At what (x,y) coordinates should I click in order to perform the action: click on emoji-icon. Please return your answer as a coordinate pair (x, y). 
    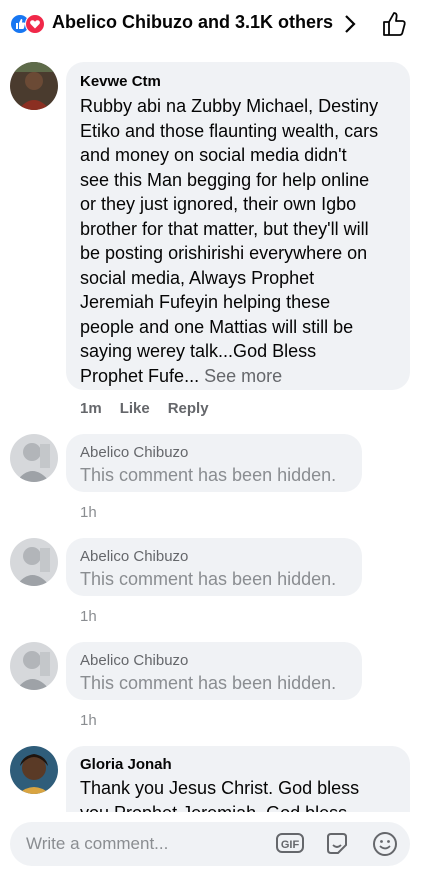
    Looking at the image, I should click on (385, 844).